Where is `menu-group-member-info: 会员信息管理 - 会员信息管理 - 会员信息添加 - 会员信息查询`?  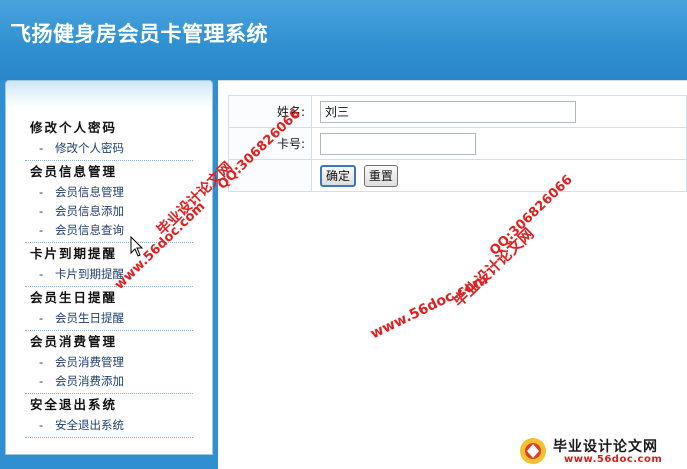
menu-group-member-info: 会员信息管理 - 会员信息管理 - 会员信息添加 - 会员信息查询 is located at coordinates (109, 202).